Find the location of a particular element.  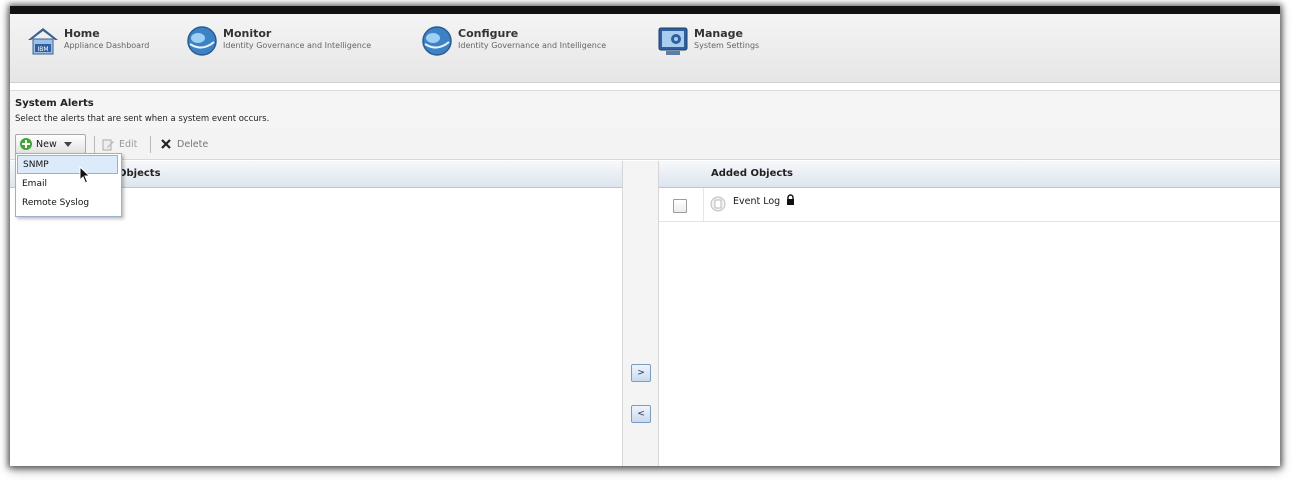

nav-item-manage: Manage System Settings is located at coordinates (707, 42).